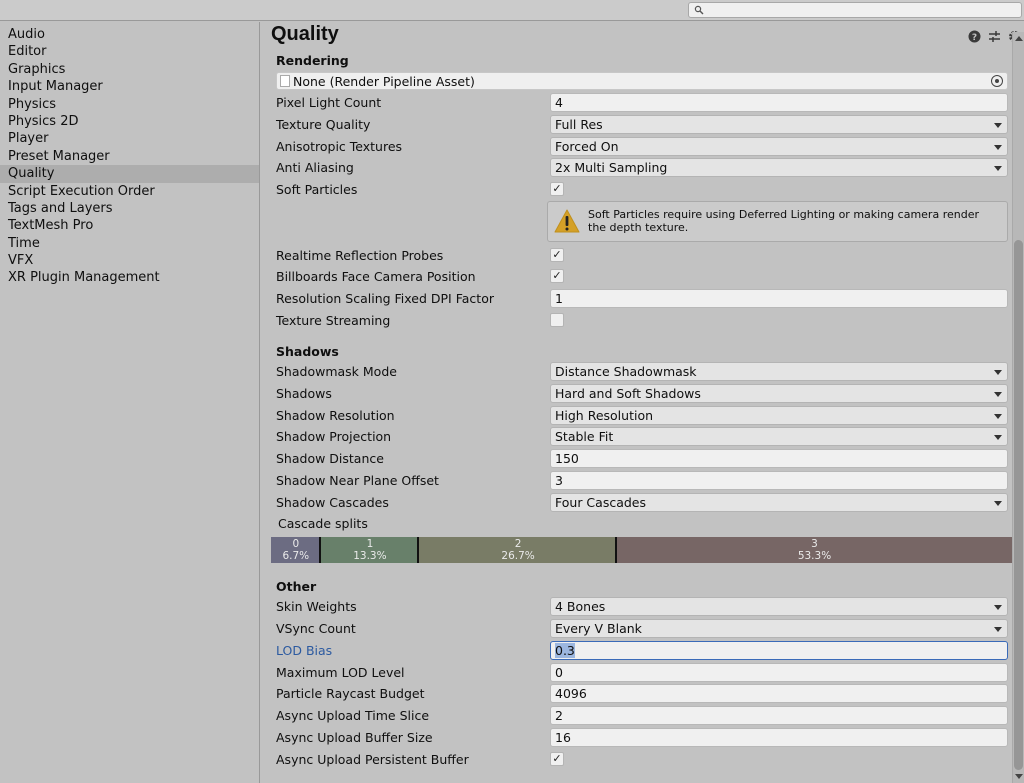  I want to click on cascade-index: 2, so click(518, 544).